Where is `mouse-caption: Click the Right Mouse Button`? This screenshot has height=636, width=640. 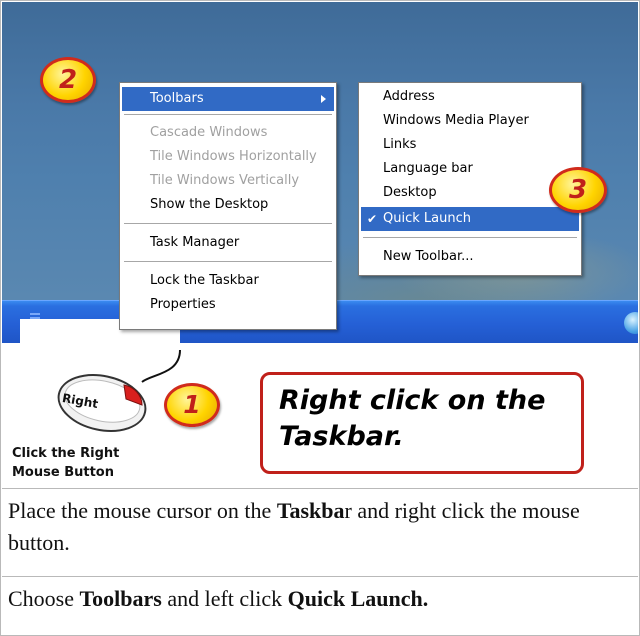
mouse-caption: Click the Right Mouse Button is located at coordinates (87, 463).